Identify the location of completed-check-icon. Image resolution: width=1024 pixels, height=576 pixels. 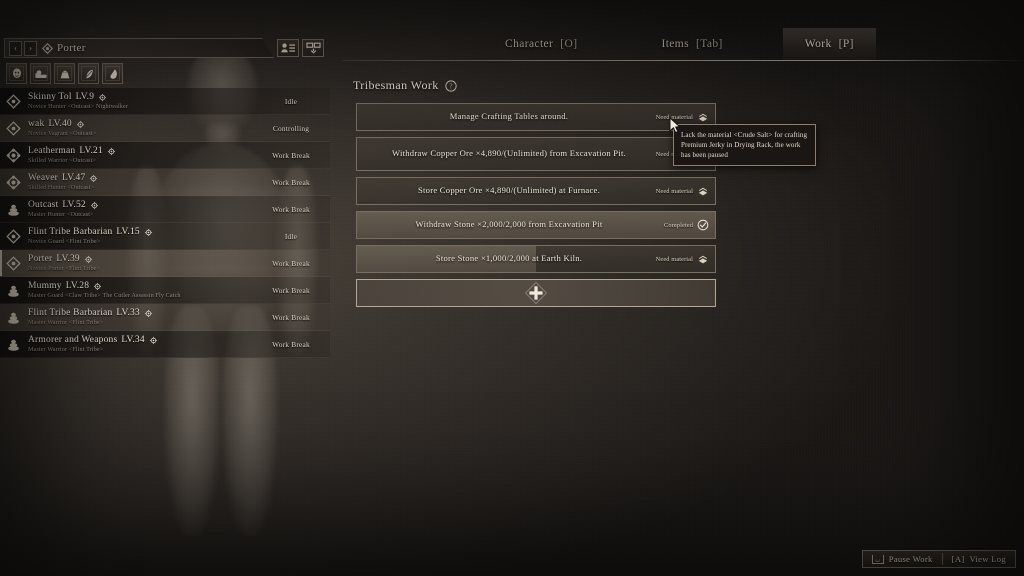
(703, 225).